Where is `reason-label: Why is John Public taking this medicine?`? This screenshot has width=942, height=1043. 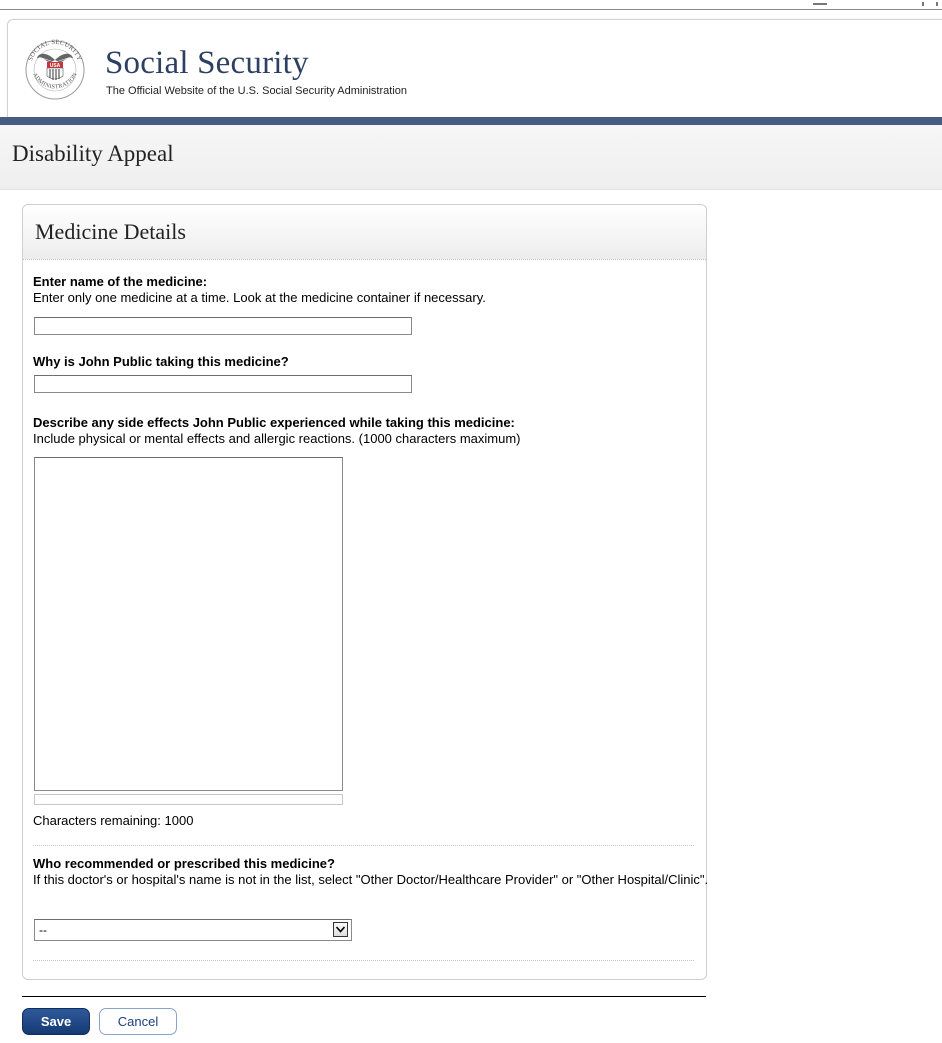
reason-label: Why is John Public taking this medicine? is located at coordinates (161, 361).